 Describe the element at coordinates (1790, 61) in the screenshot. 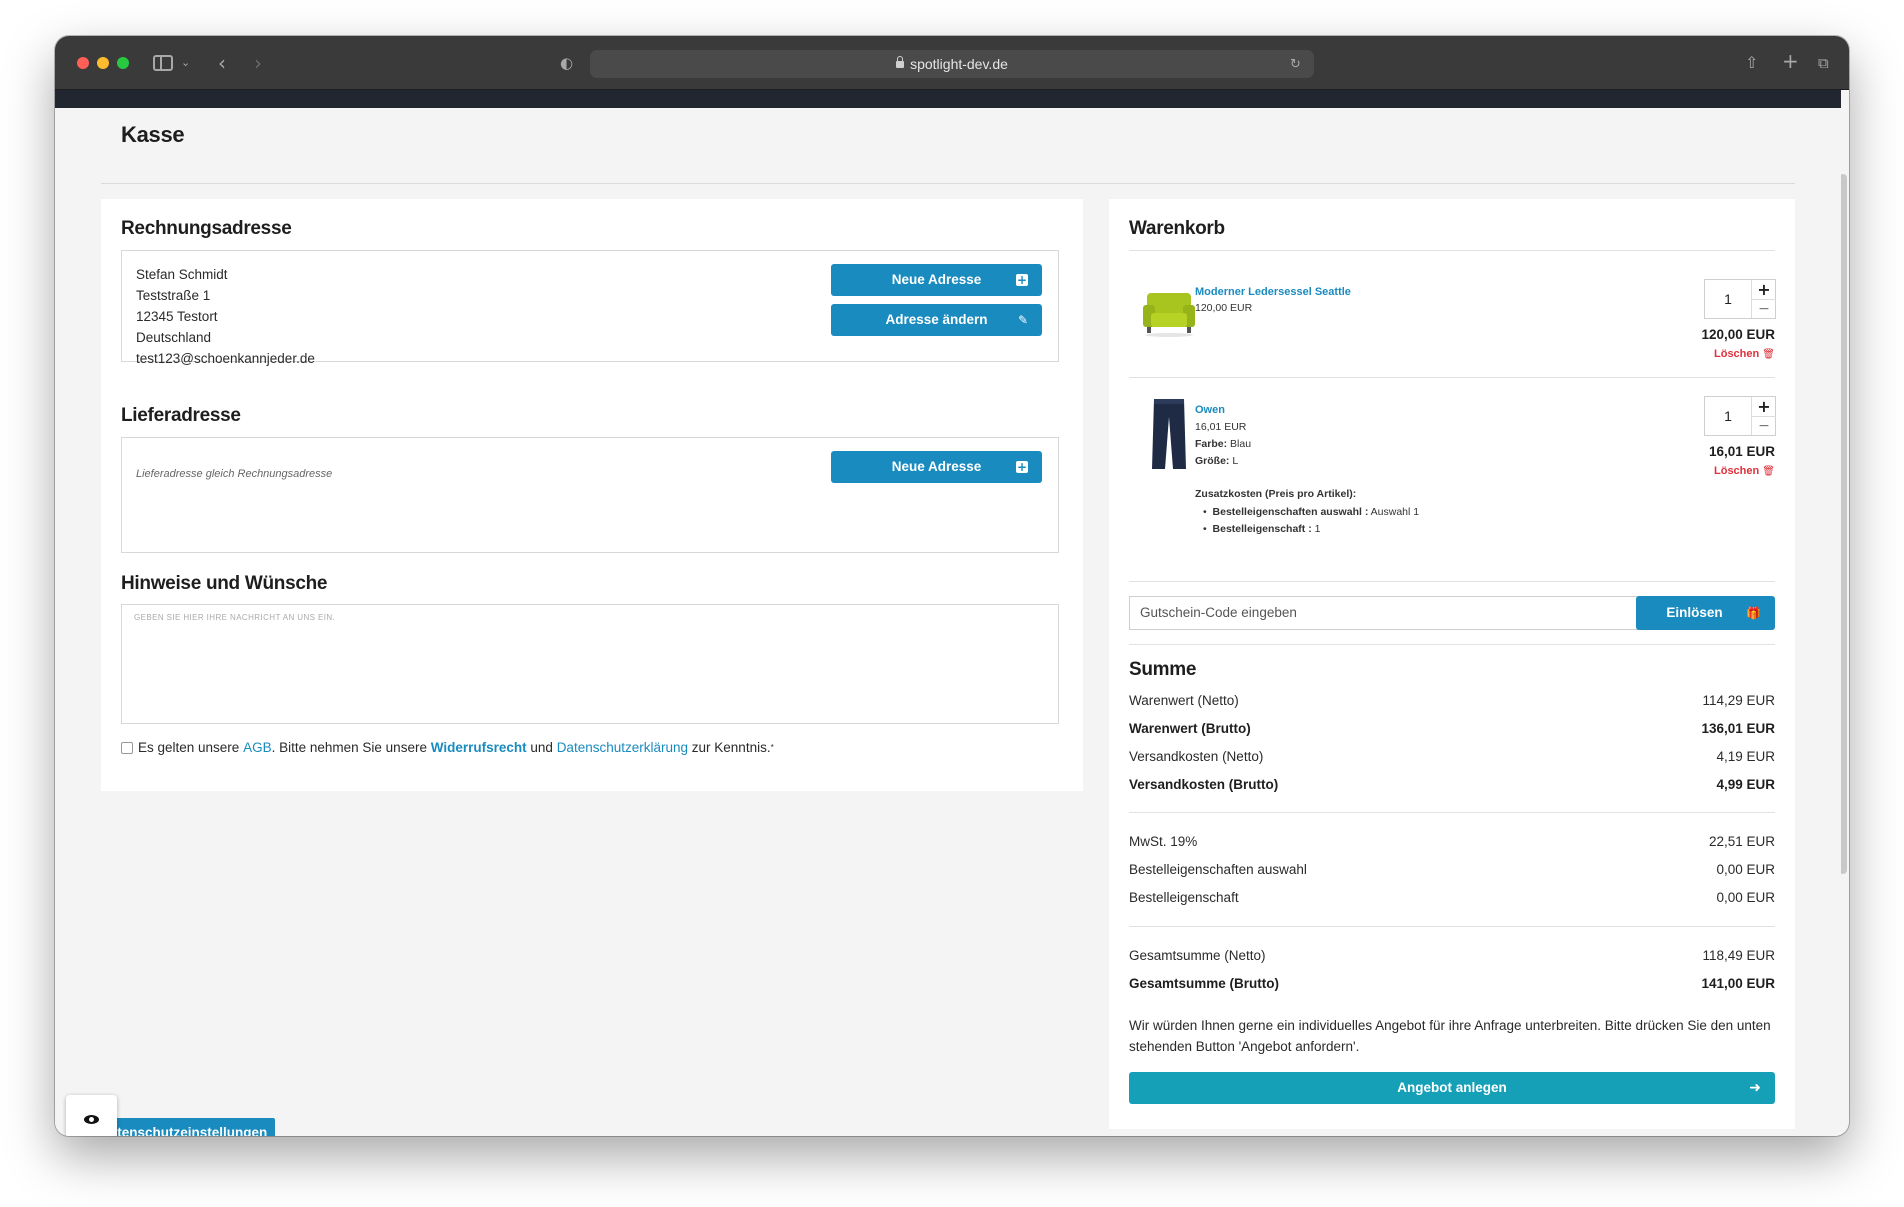

I see `new-tab-icon: +` at that location.